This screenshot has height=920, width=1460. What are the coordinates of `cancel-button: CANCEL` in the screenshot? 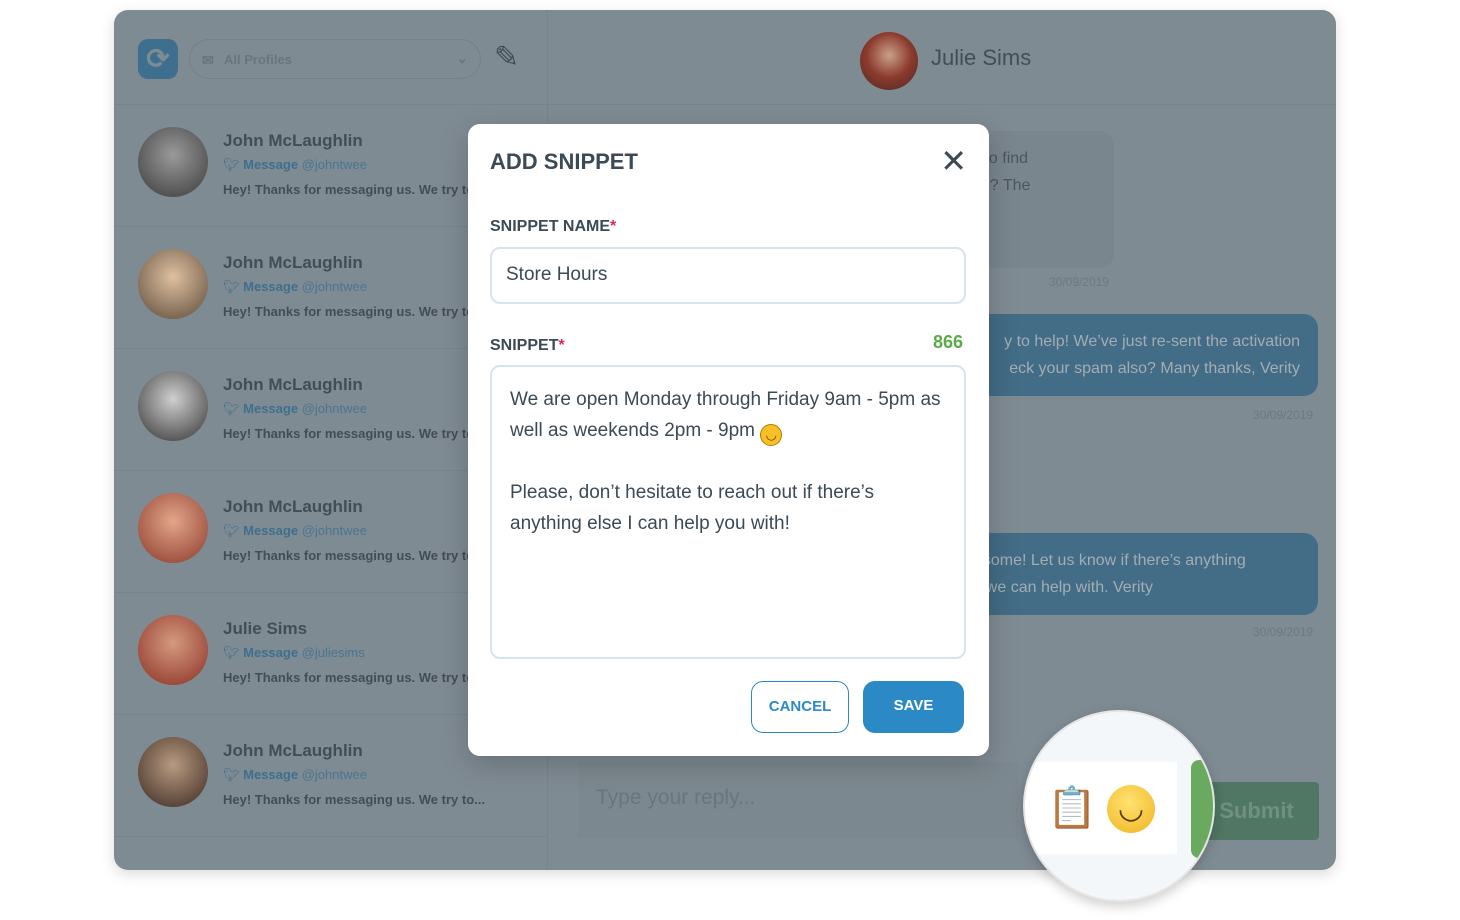 It's located at (800, 707).